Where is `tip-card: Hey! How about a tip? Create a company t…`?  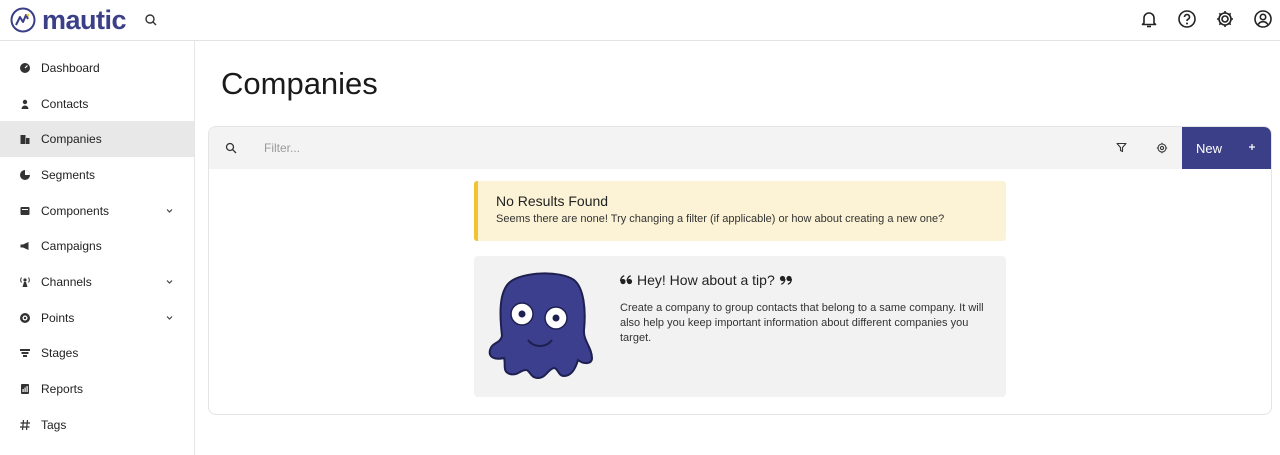 tip-card: Hey! How about a tip? Create a company t… is located at coordinates (740, 326).